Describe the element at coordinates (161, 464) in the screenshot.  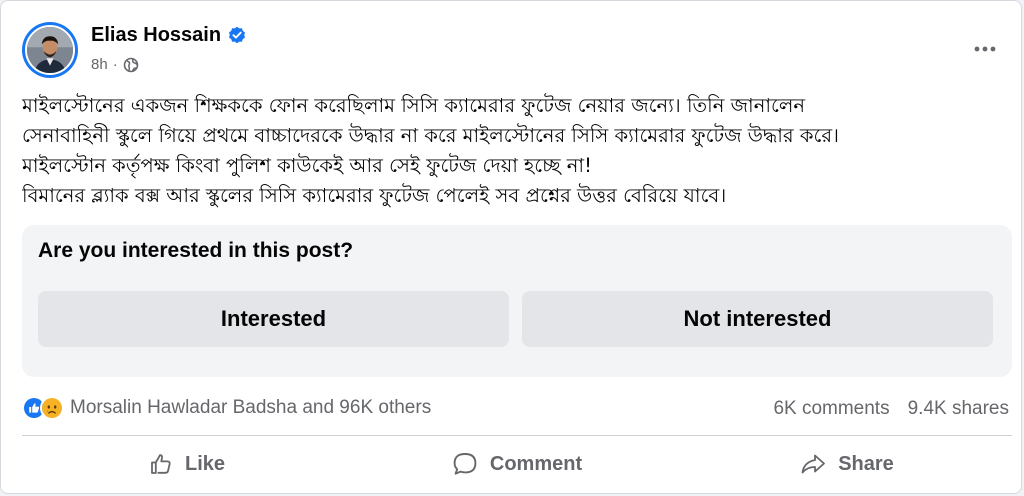
I see `thumbs-up-icon` at that location.